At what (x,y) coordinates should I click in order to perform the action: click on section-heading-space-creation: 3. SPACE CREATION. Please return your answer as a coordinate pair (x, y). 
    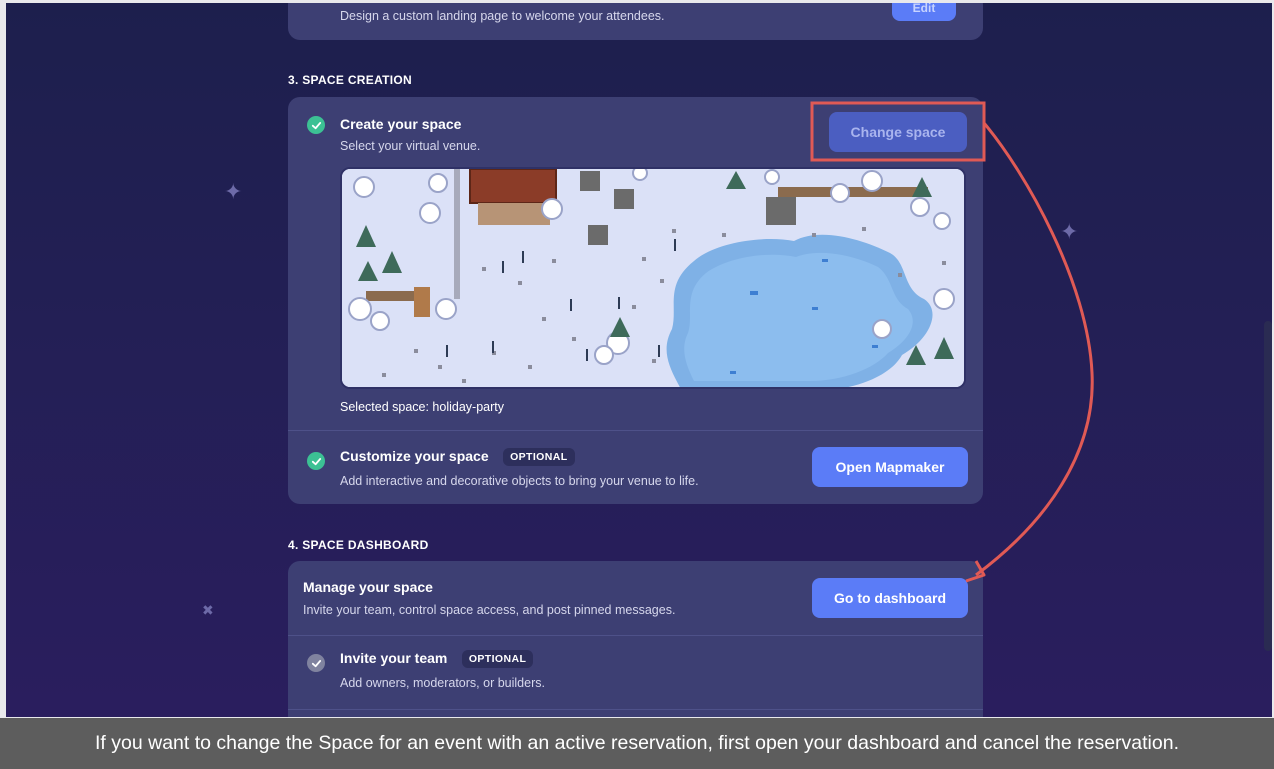
    Looking at the image, I should click on (350, 80).